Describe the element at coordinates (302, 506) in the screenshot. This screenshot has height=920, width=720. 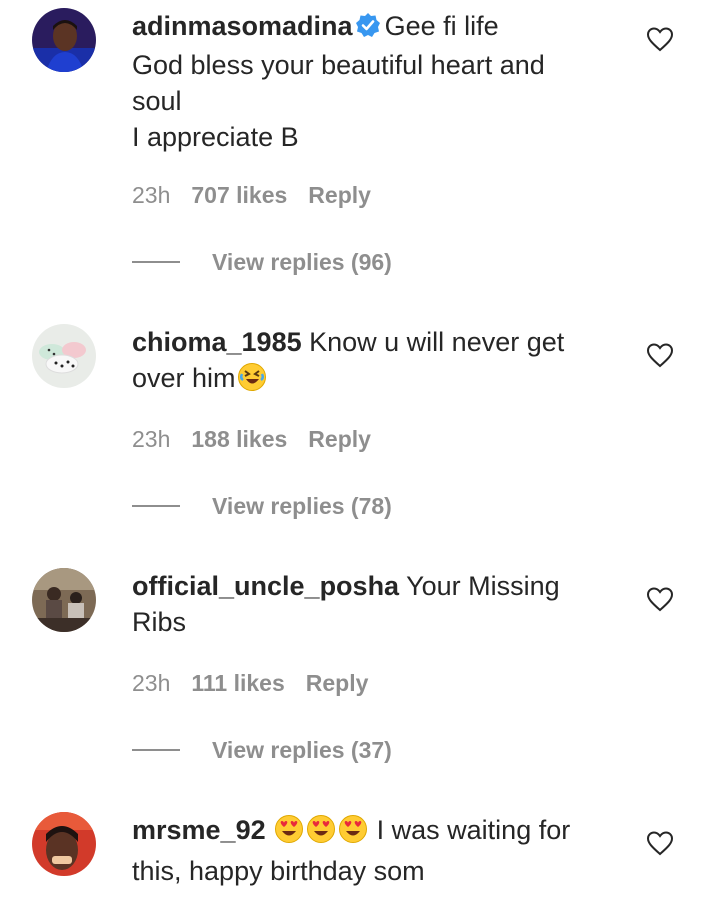
I see `view-replies-label: View replies (78)` at that location.